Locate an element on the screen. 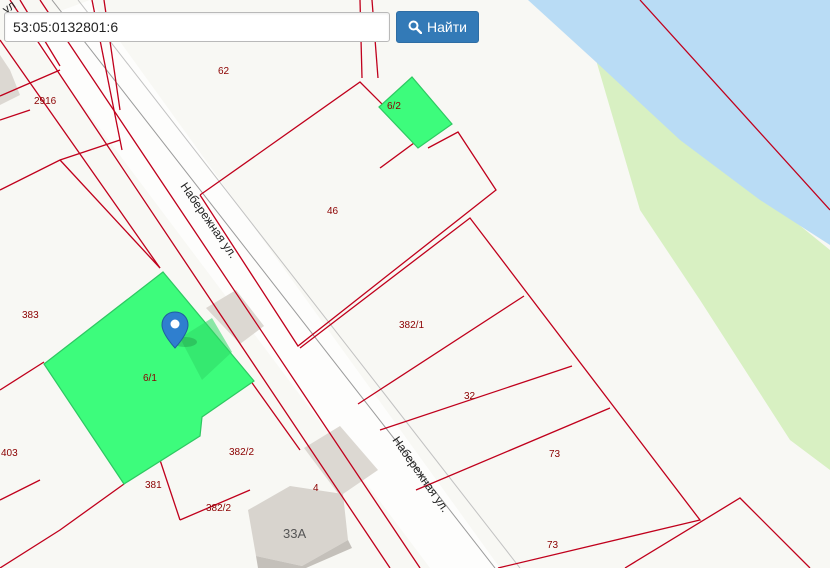  search-icon is located at coordinates (415, 27).